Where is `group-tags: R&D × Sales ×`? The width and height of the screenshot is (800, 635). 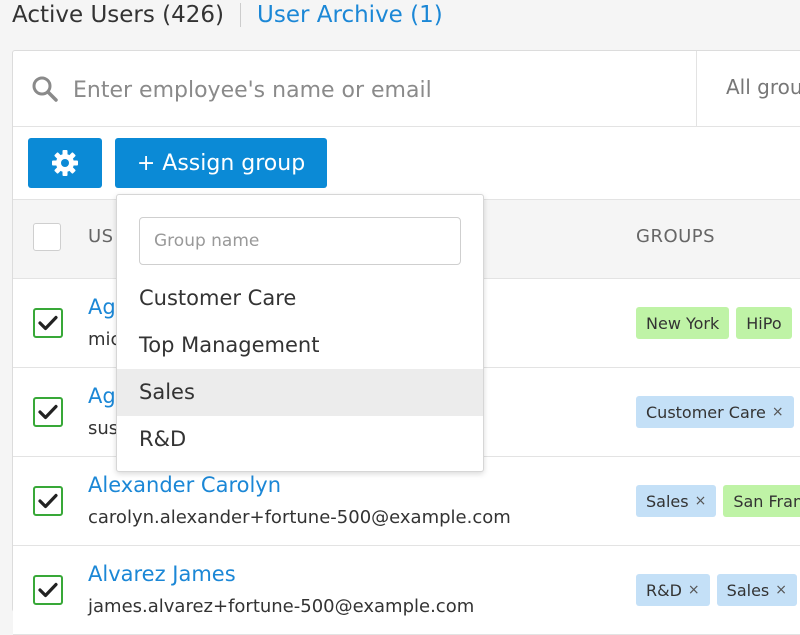
group-tags: R&D × Sales × is located at coordinates (718, 590).